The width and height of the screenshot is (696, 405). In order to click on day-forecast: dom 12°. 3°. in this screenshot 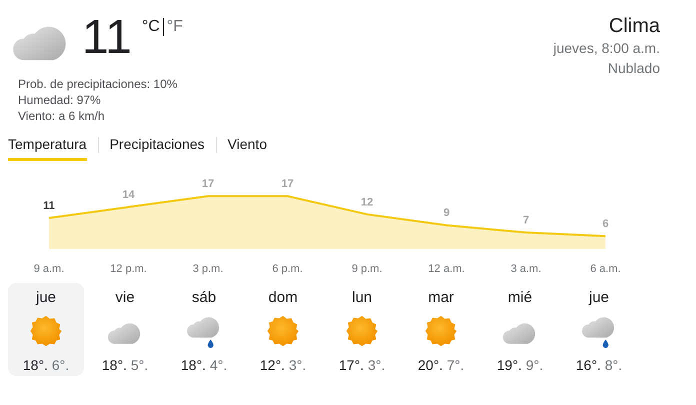, I will do `click(283, 329)`.